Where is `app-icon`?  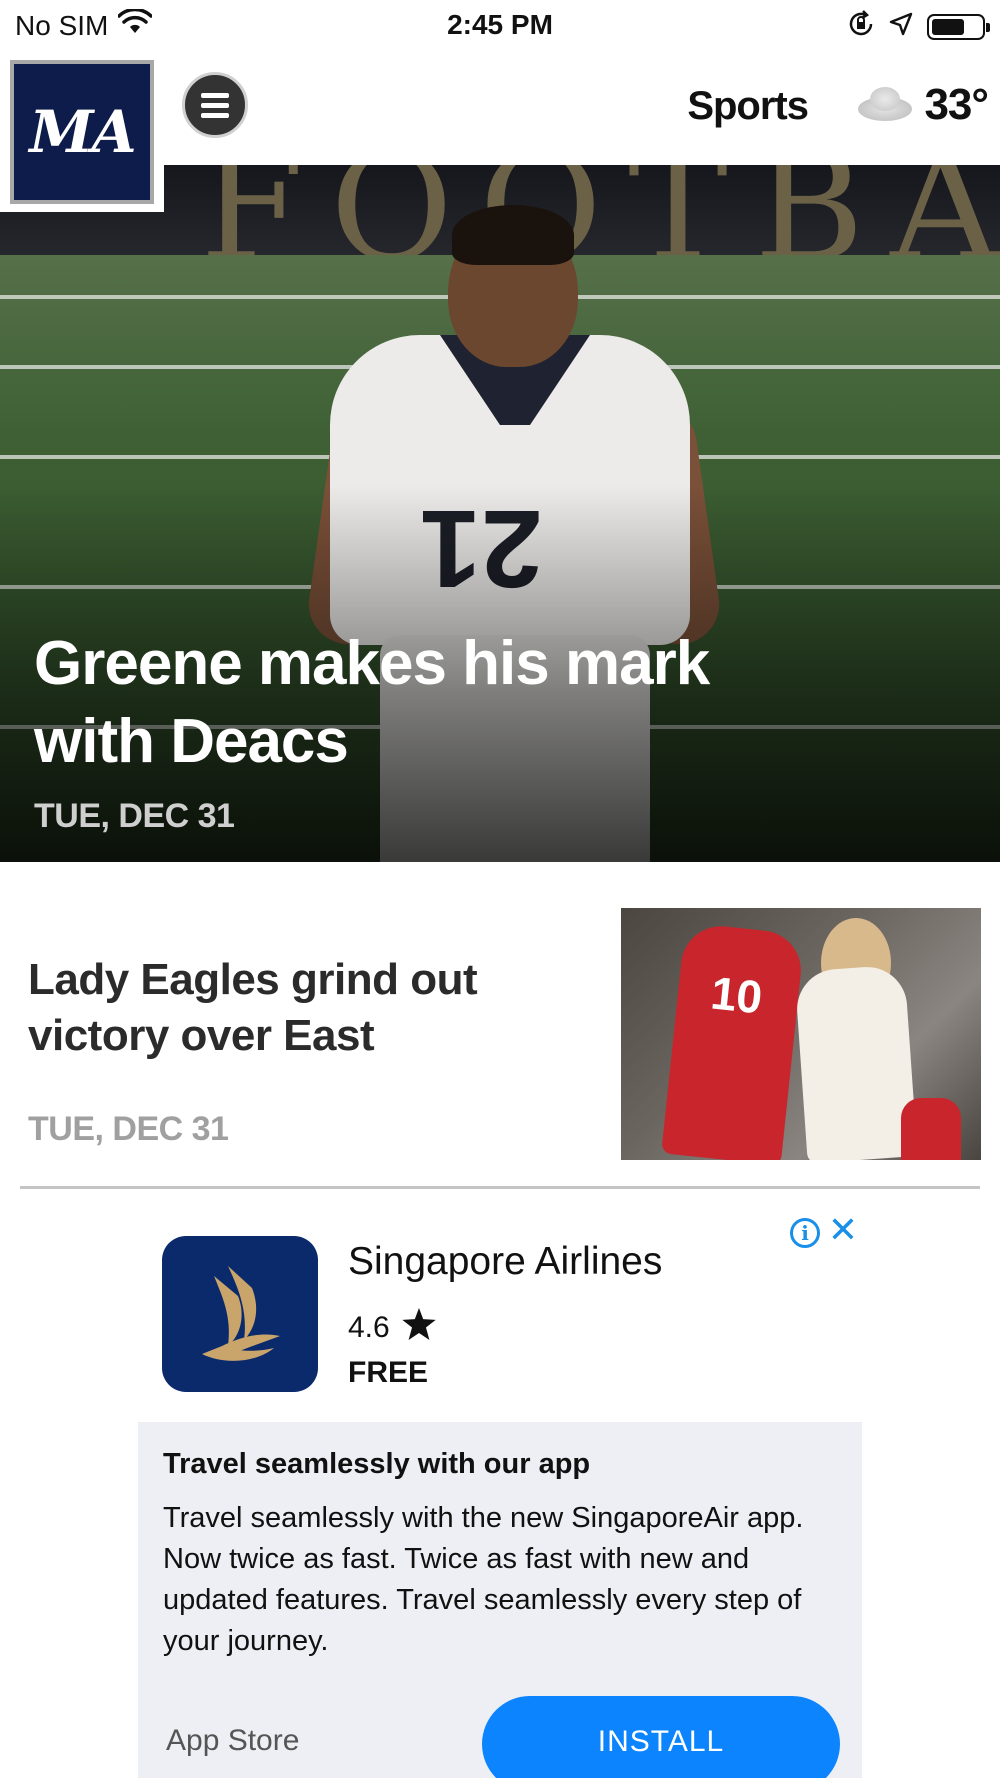 app-icon is located at coordinates (240, 1314).